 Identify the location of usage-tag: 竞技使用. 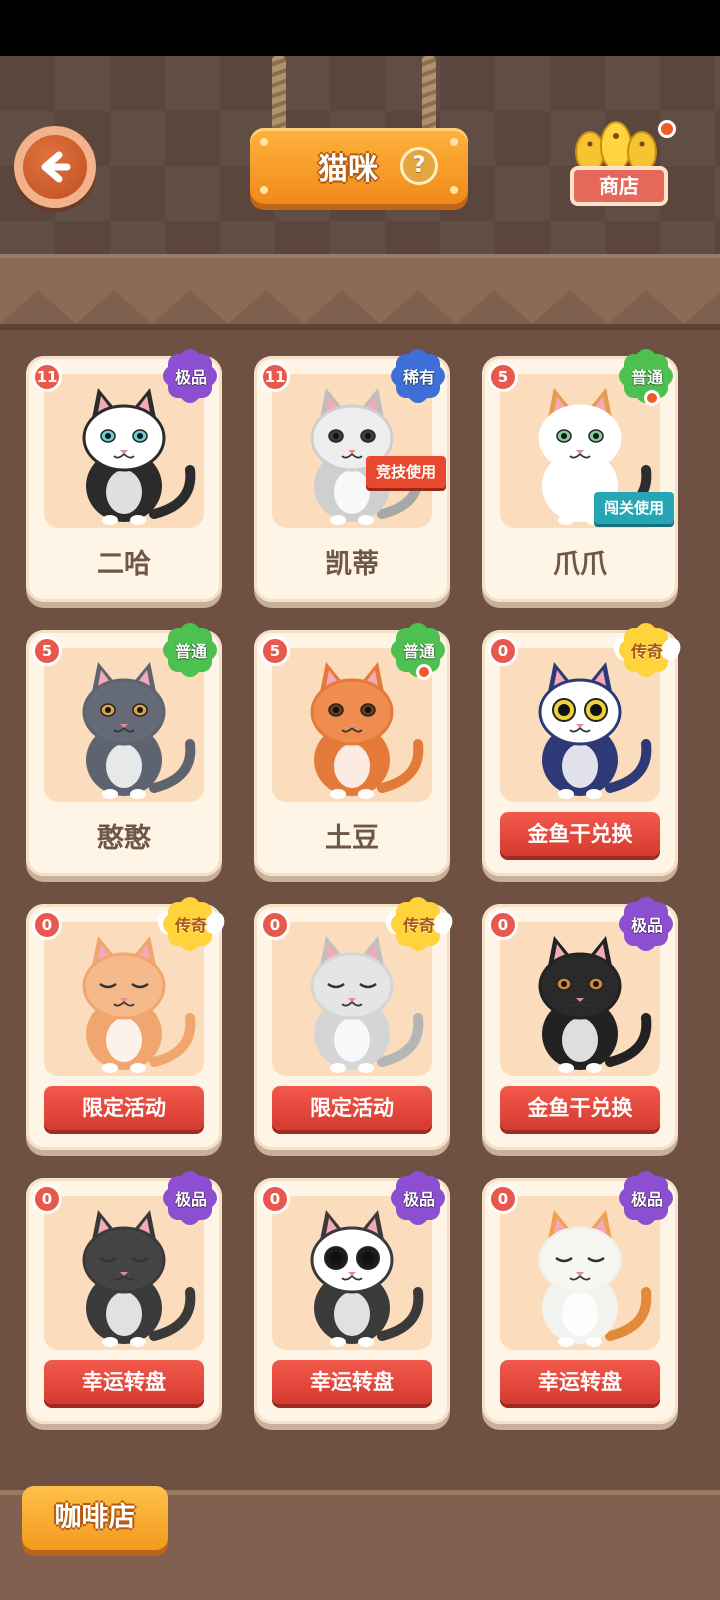
(406, 472).